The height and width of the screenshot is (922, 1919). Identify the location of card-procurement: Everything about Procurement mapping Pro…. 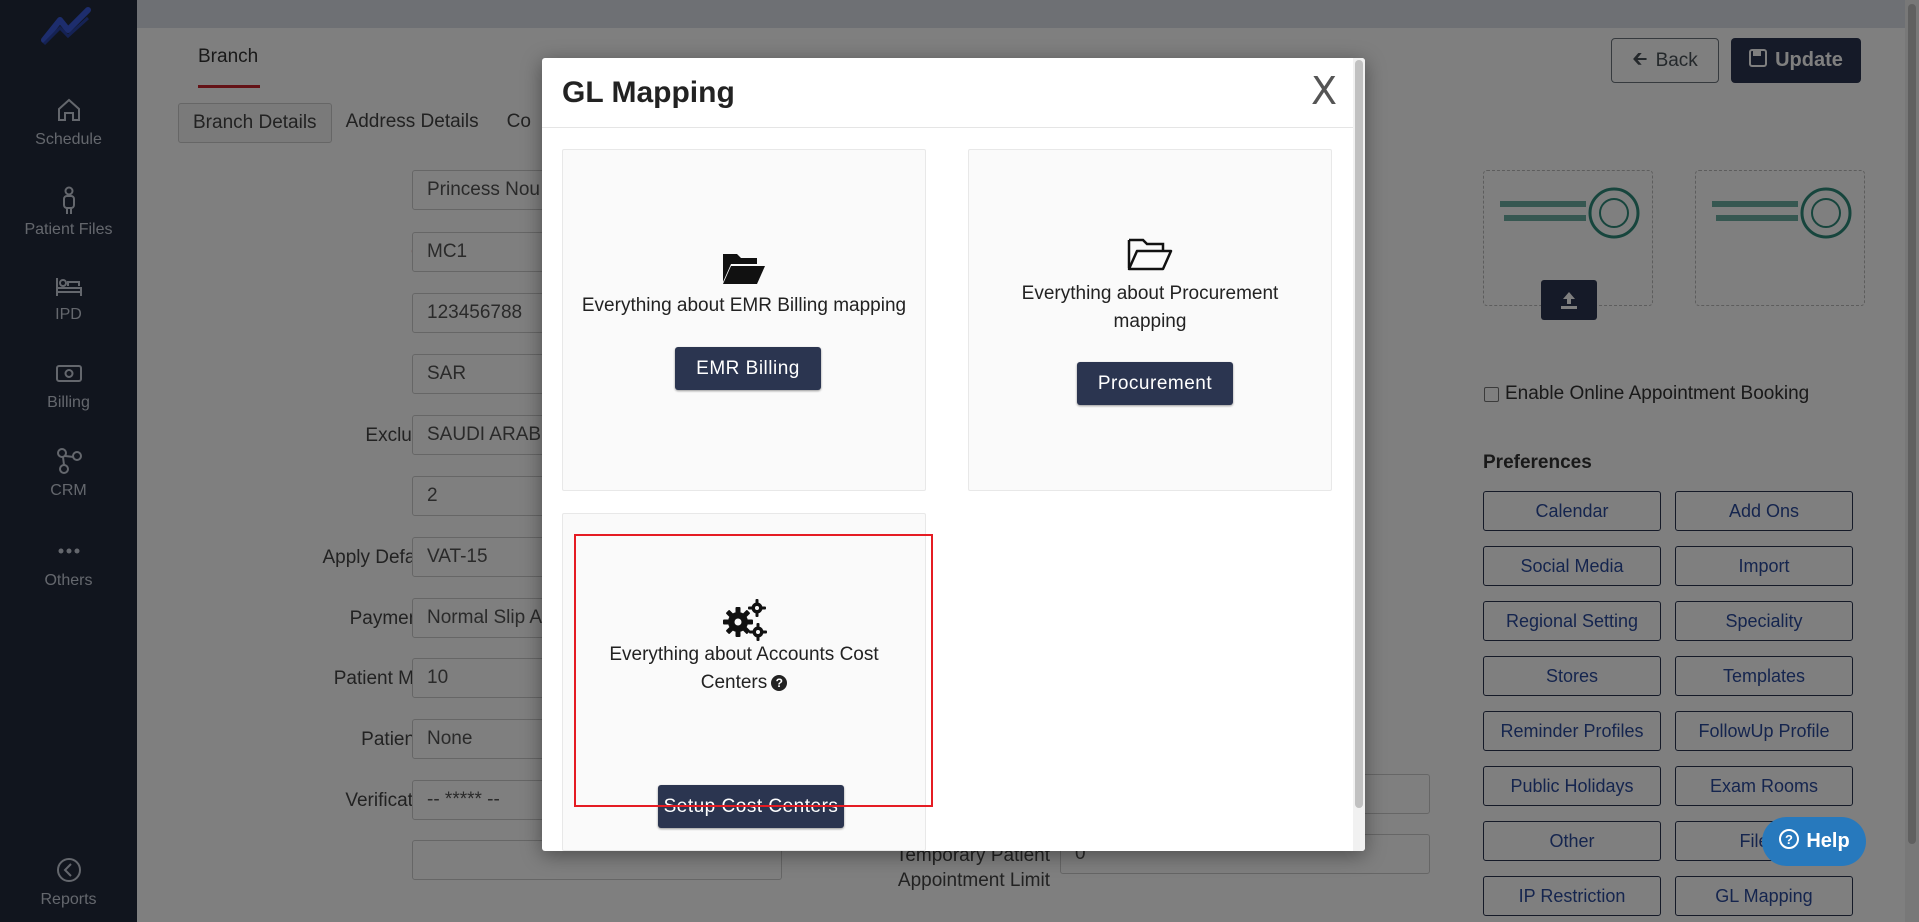
(1150, 320).